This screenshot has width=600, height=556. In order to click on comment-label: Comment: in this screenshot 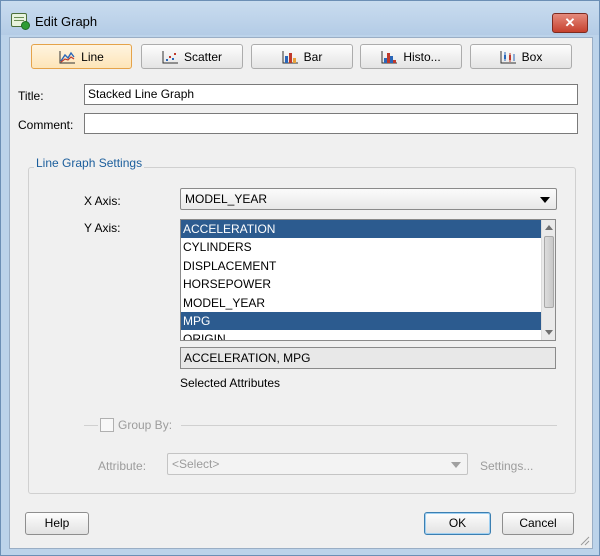, I will do `click(46, 125)`.